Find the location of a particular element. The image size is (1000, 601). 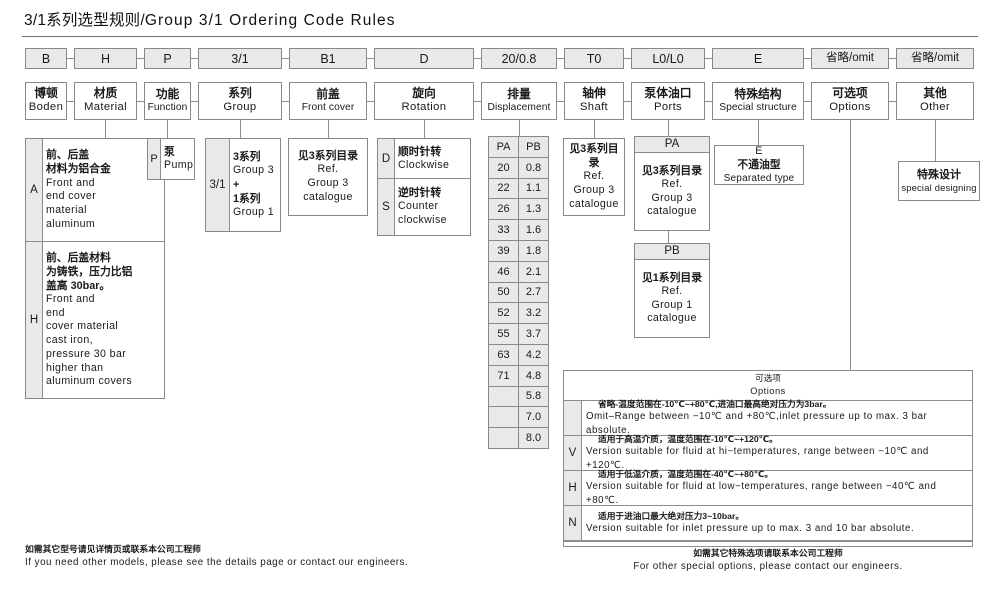

page-title: 3/1系列选型规则/Group 3/1 Ordering Code Rules is located at coordinates (210, 19).